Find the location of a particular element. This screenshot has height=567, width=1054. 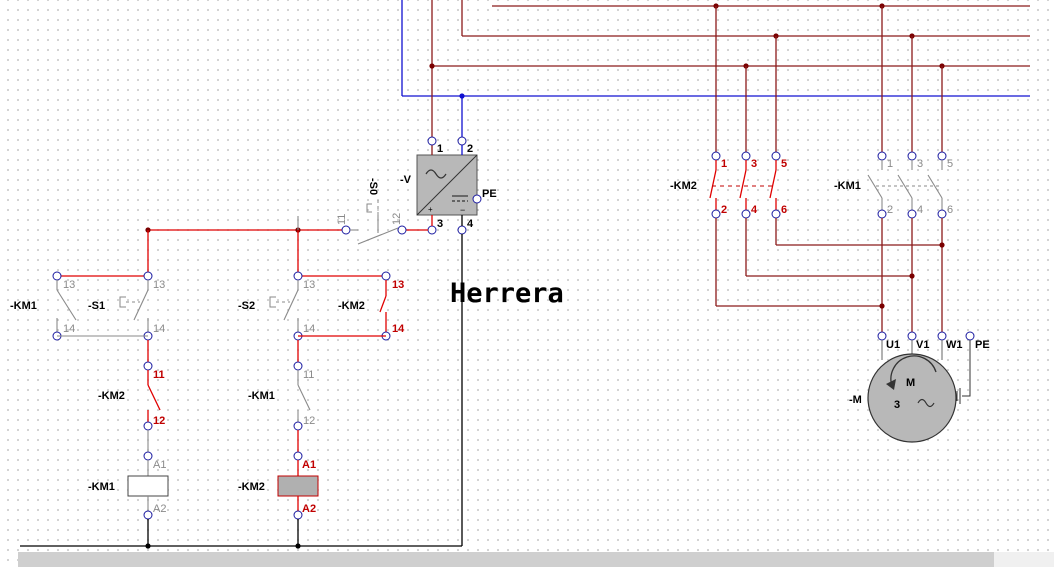

km2-hold-label: -KM2 is located at coordinates (351, 306).